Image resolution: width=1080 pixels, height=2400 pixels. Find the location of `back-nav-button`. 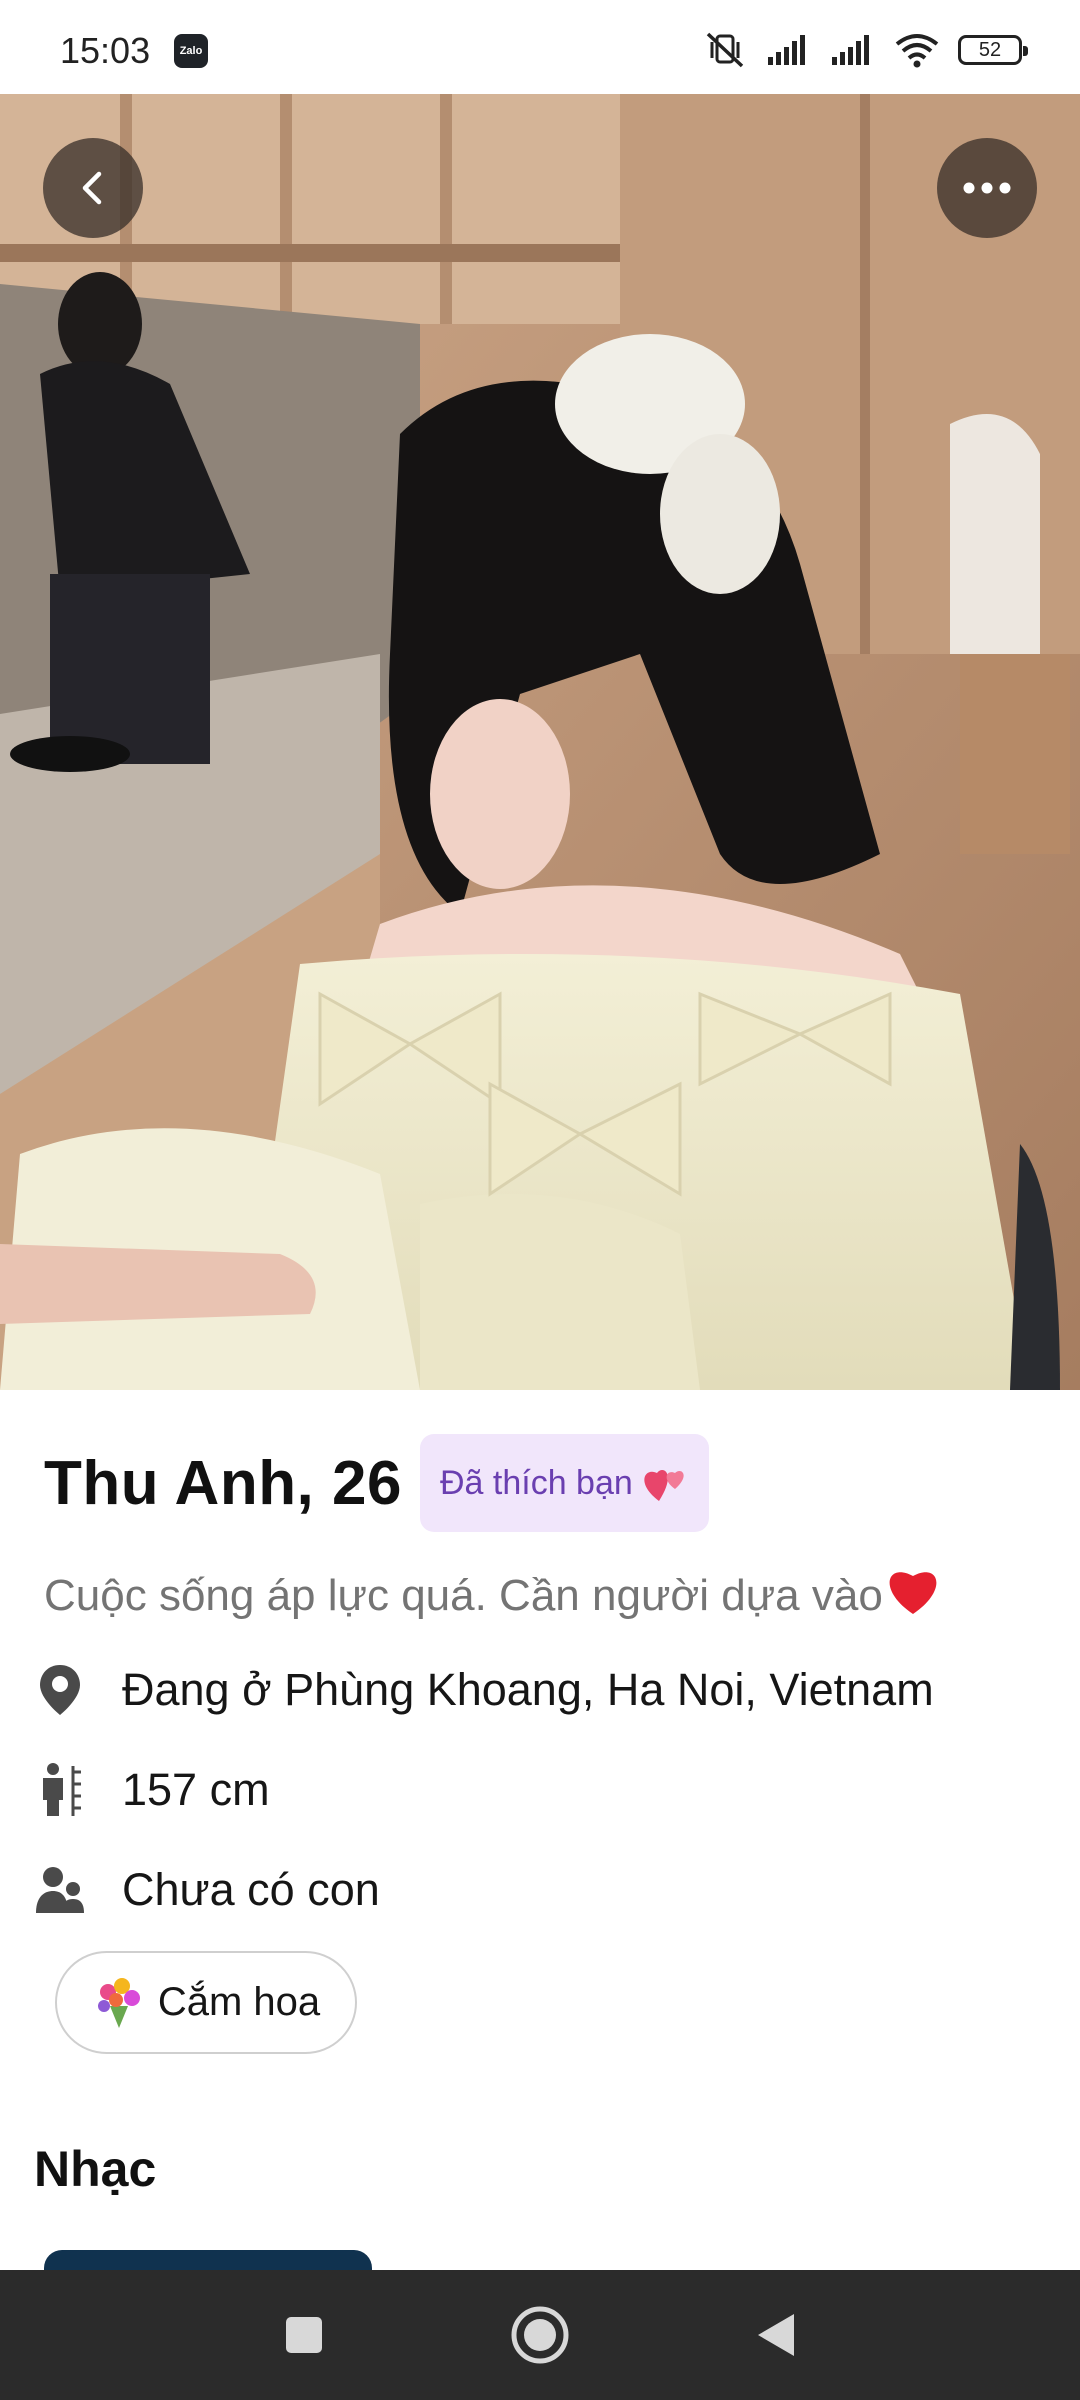

back-nav-button is located at coordinates (776, 2335).